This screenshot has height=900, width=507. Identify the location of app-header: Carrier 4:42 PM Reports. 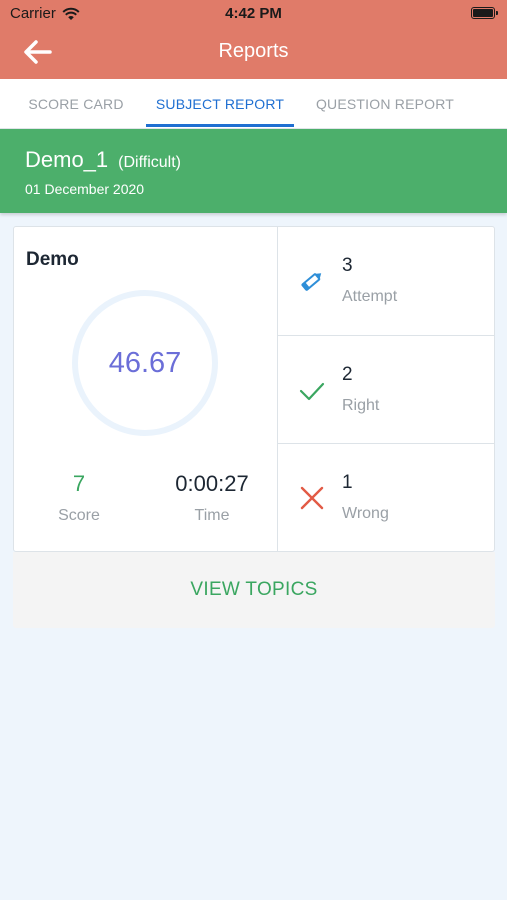
(253, 39).